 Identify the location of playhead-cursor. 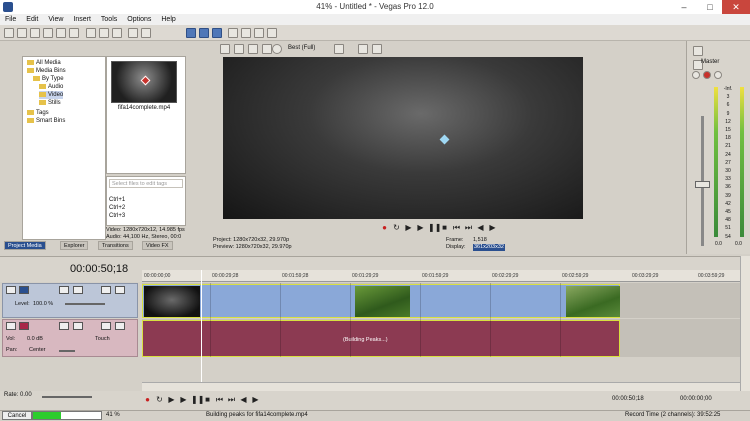
(201, 326).